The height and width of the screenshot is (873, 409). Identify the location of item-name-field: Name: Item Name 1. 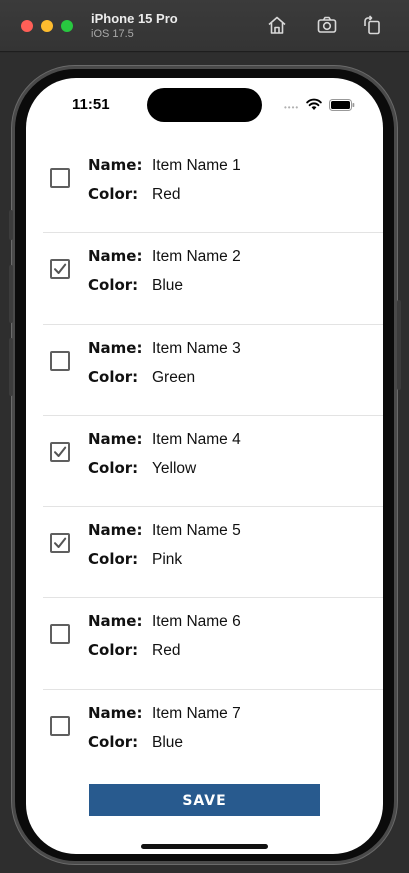
(164, 165).